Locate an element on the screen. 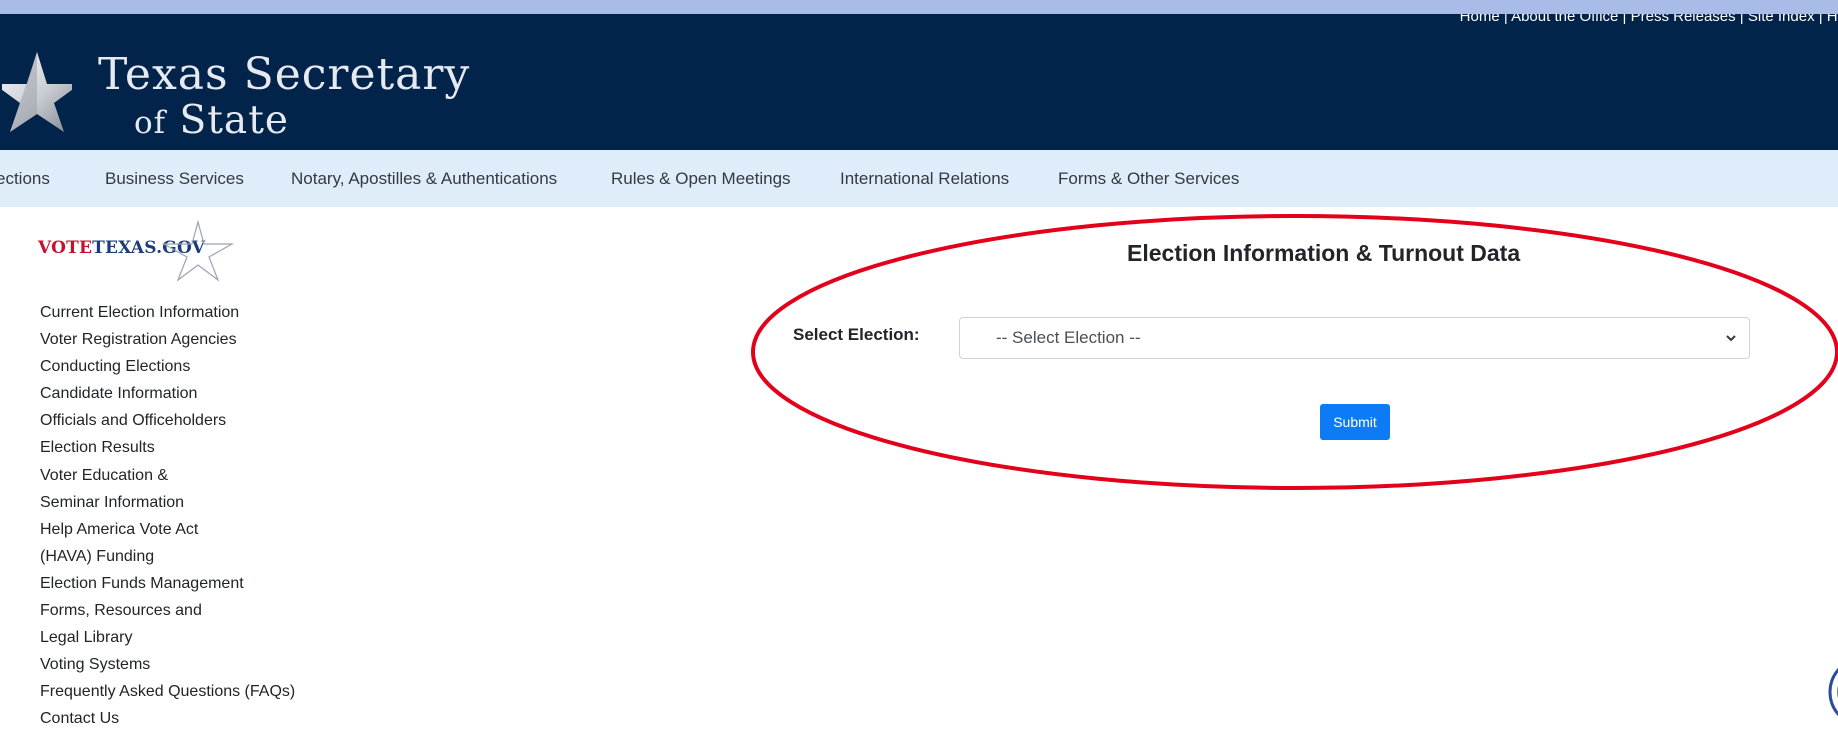  votetexas-star-icon is located at coordinates (198, 251).